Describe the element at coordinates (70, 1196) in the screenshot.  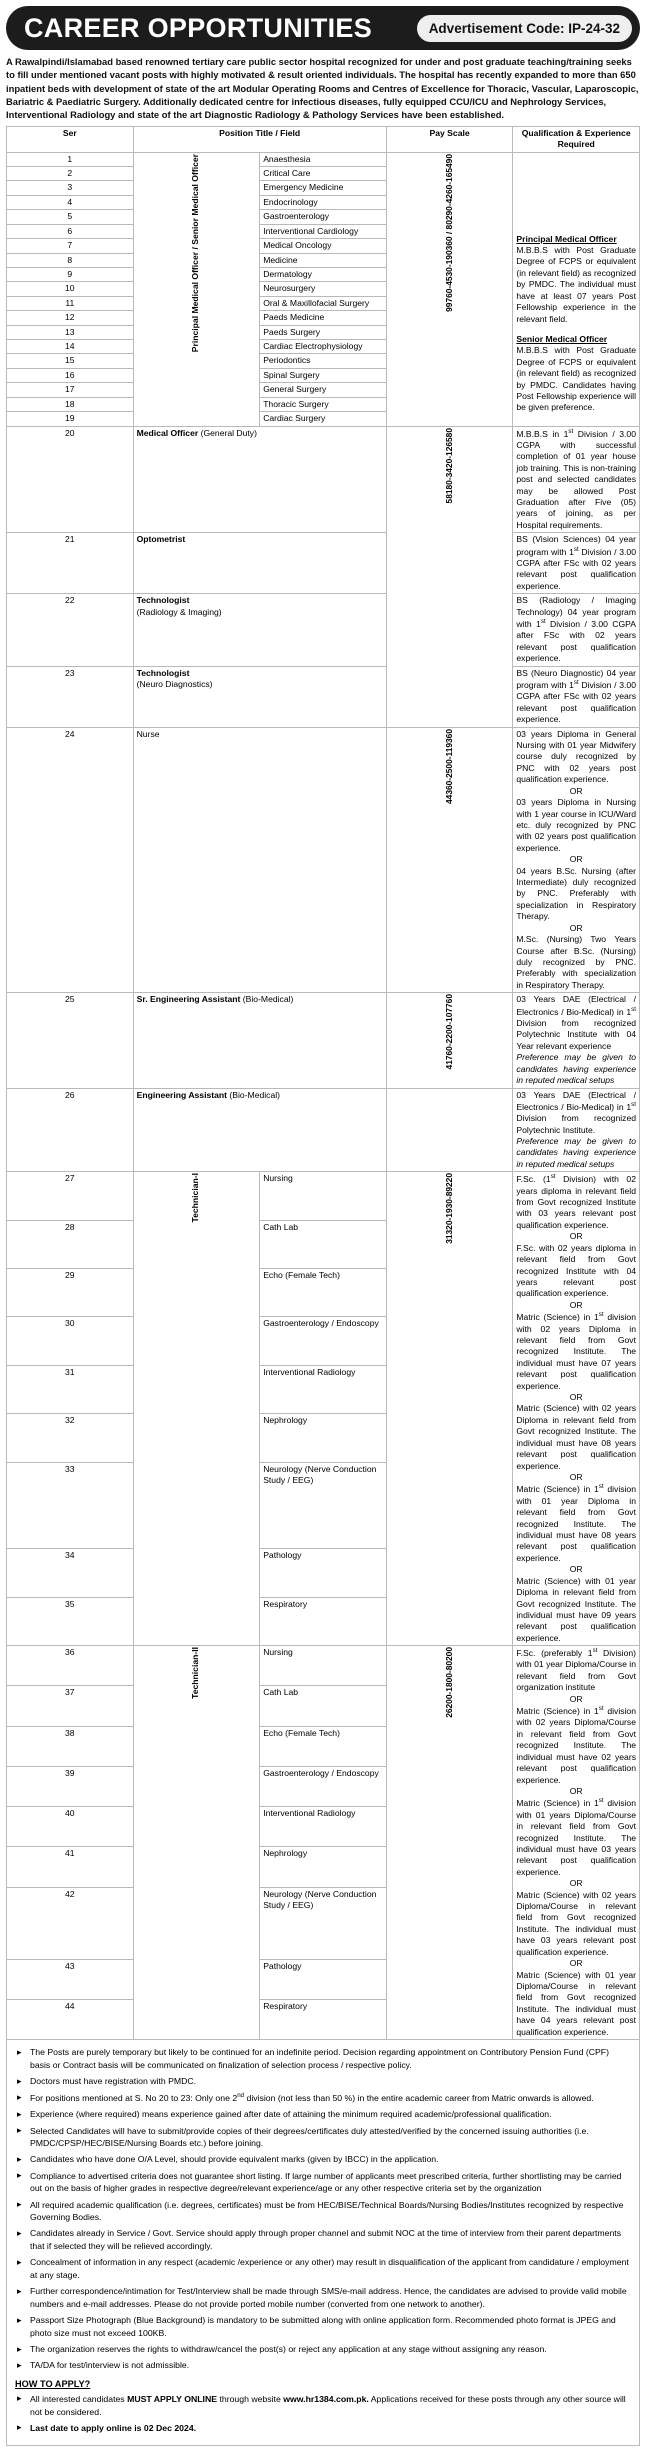
I see `cell-ser: 27` at that location.